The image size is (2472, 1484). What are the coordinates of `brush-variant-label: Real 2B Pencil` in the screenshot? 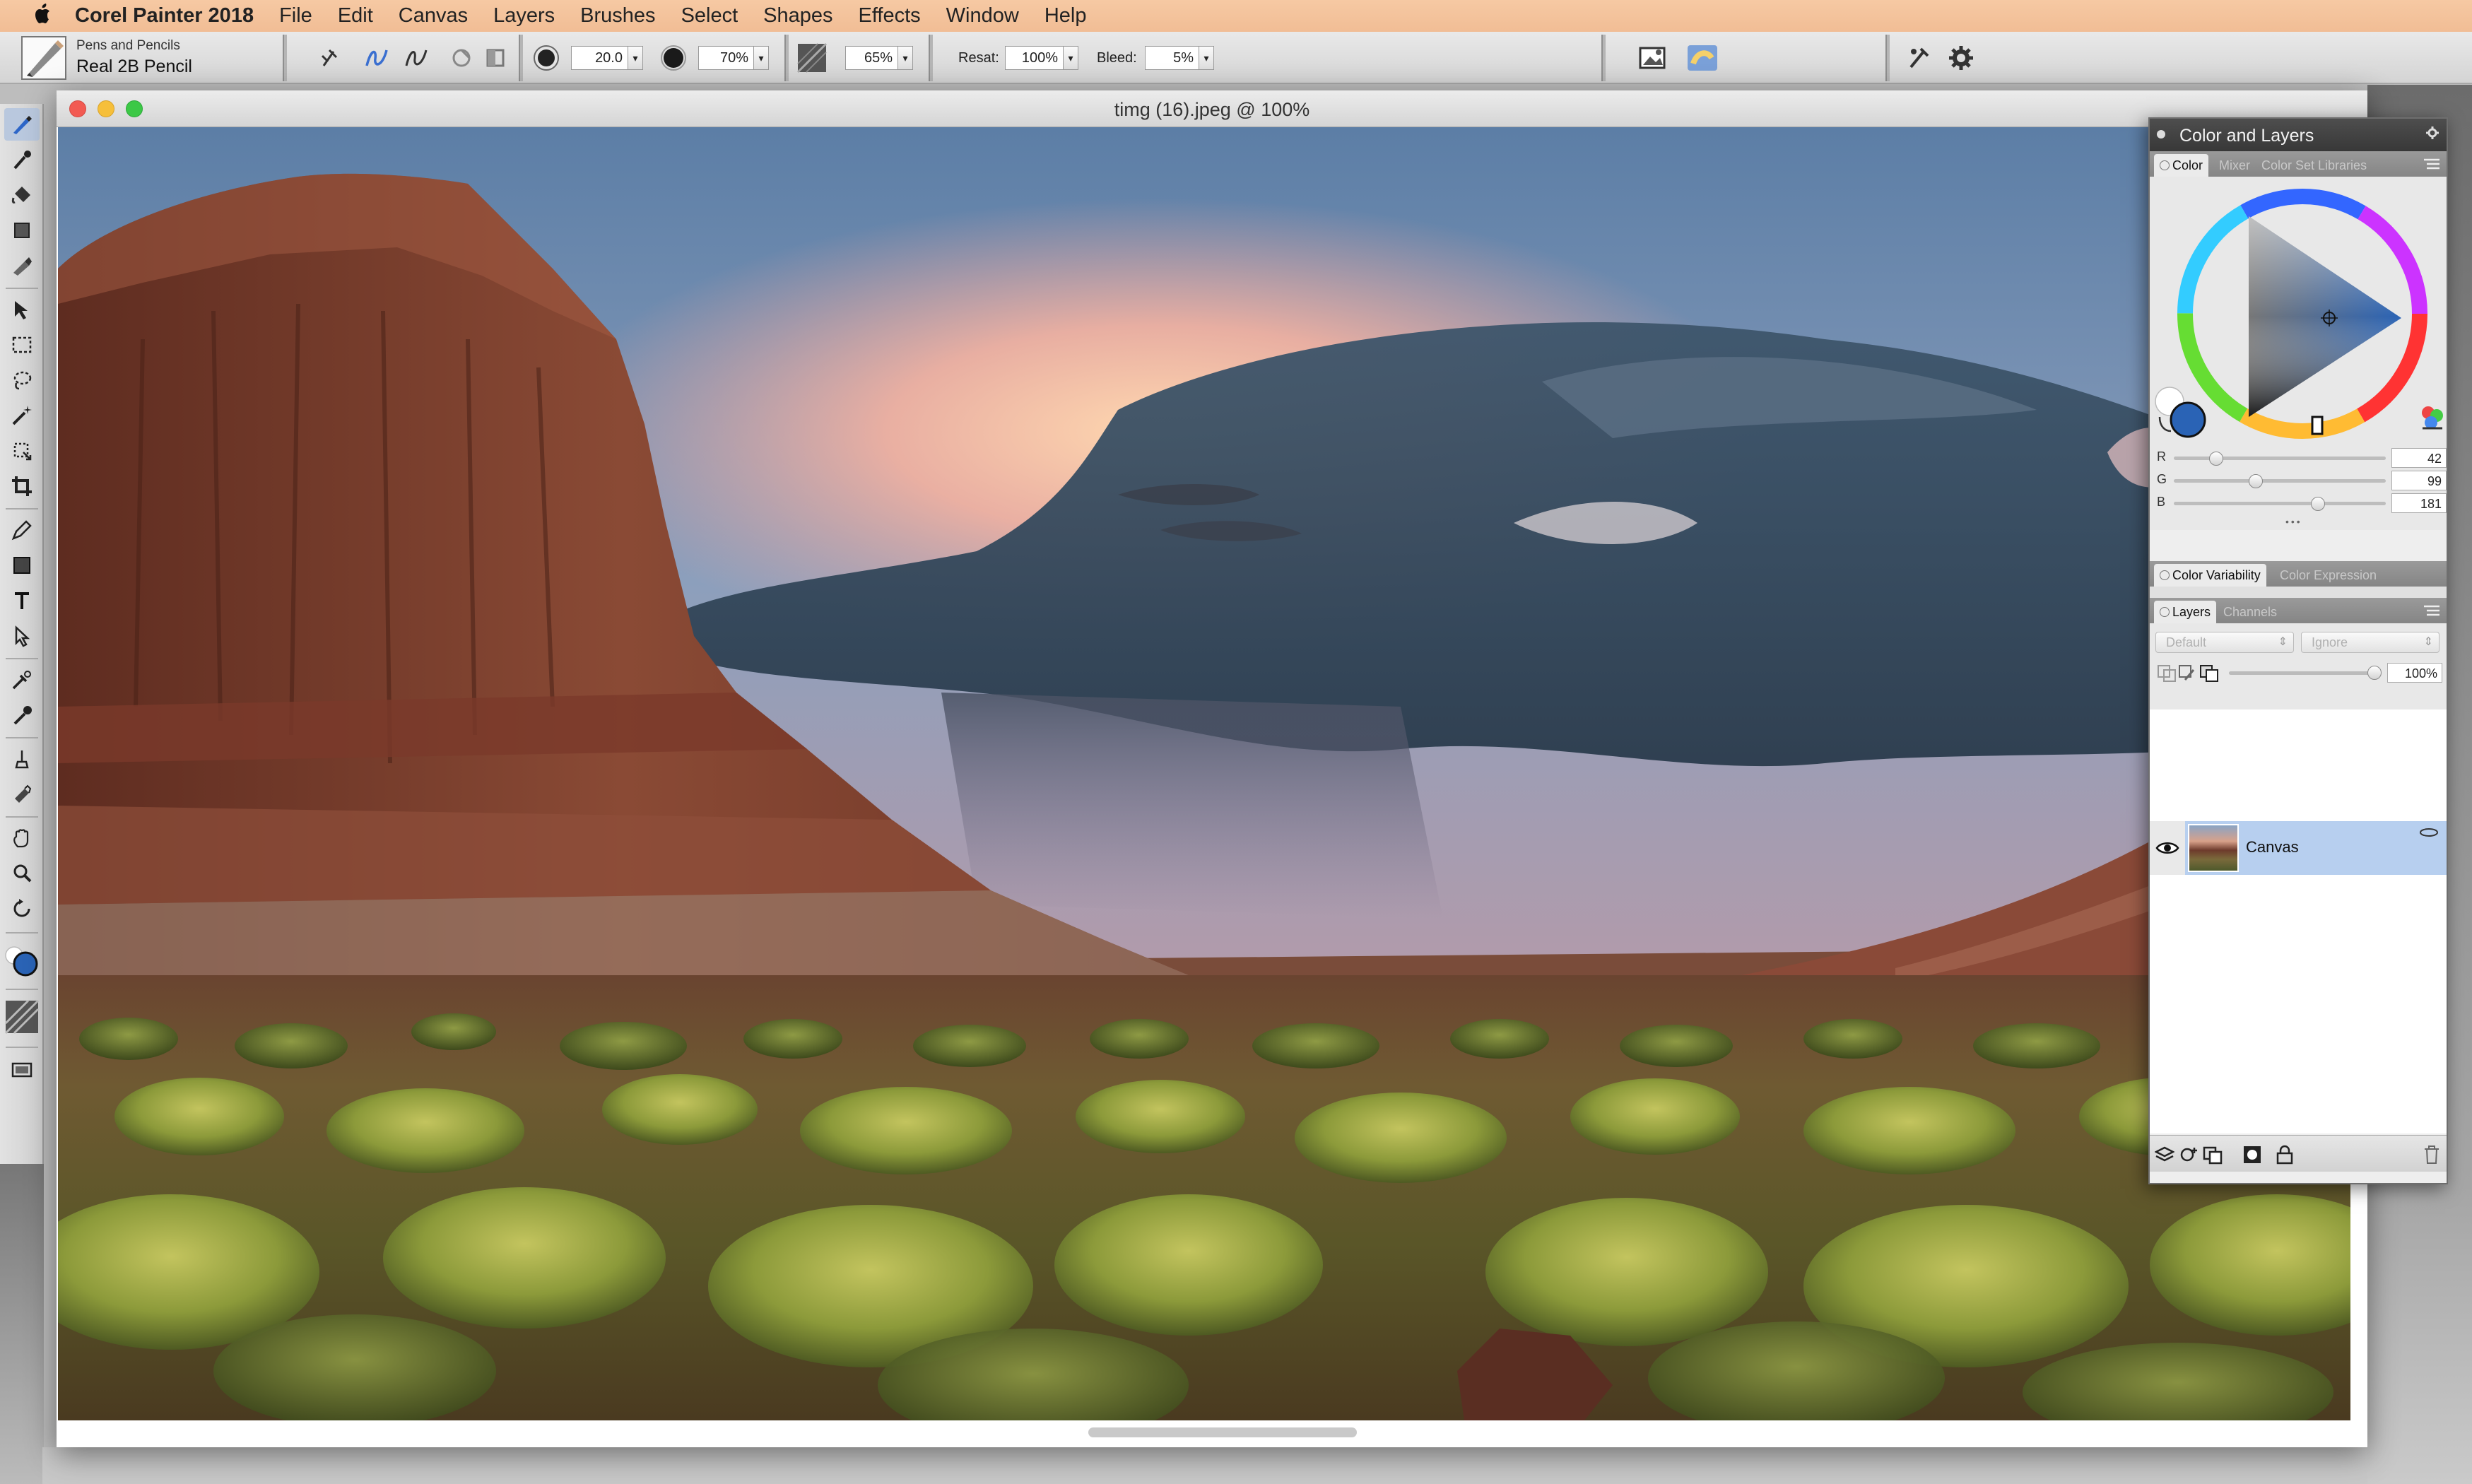 It's located at (134, 67).